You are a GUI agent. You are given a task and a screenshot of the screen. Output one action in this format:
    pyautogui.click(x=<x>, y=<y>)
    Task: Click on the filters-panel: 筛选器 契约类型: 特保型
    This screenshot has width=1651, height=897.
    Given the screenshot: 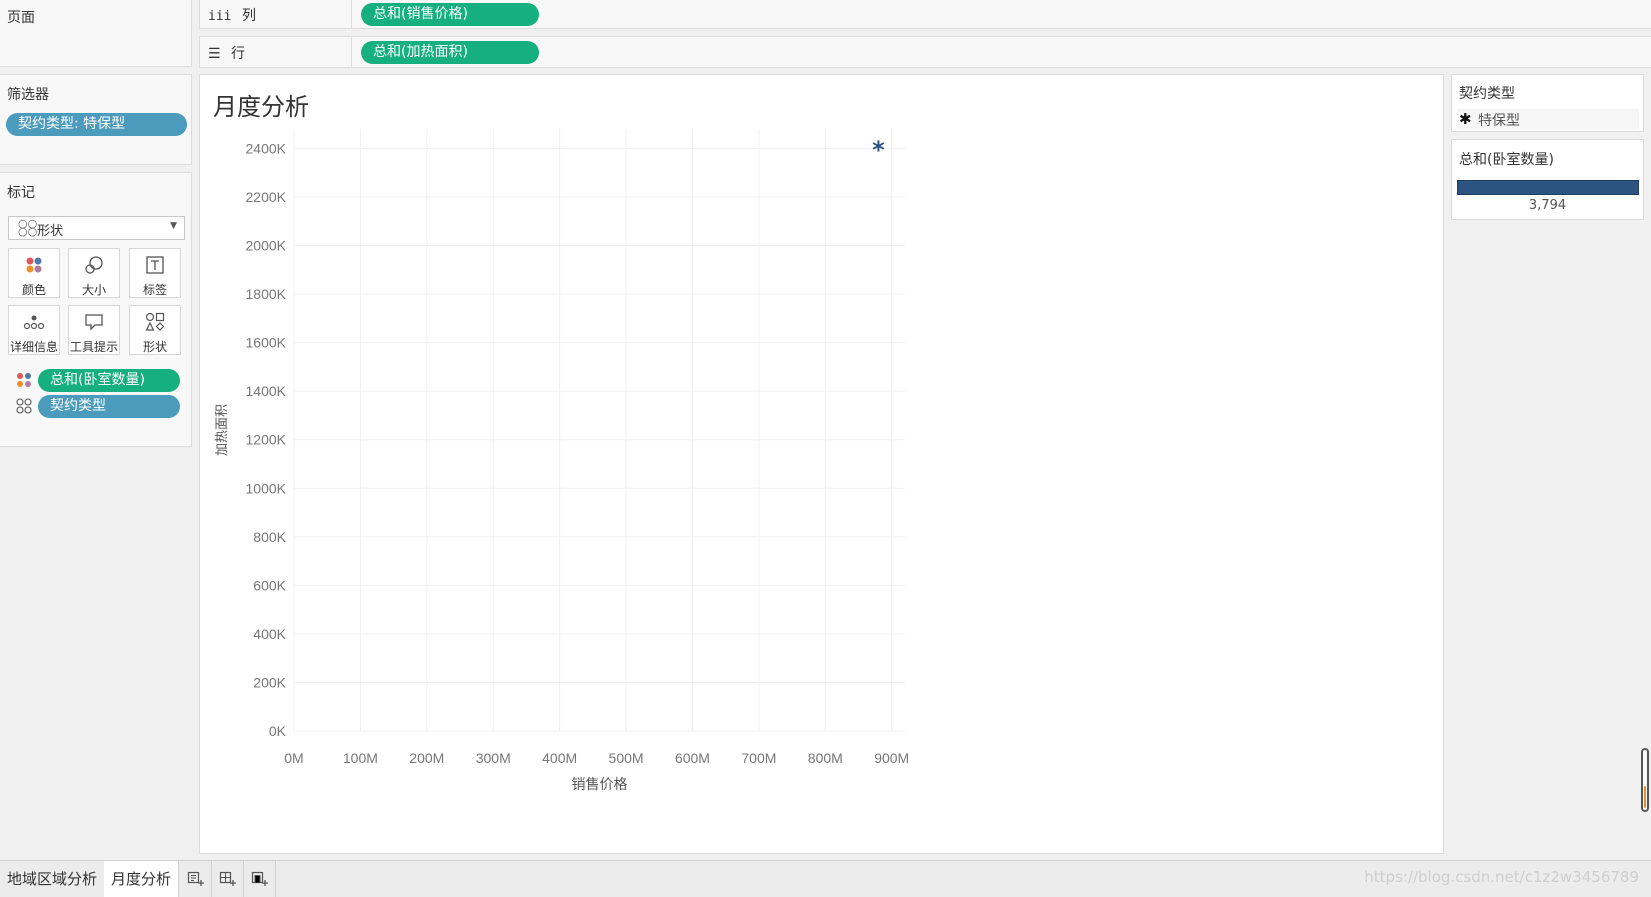 What is the action you would take?
    pyautogui.click(x=96, y=119)
    